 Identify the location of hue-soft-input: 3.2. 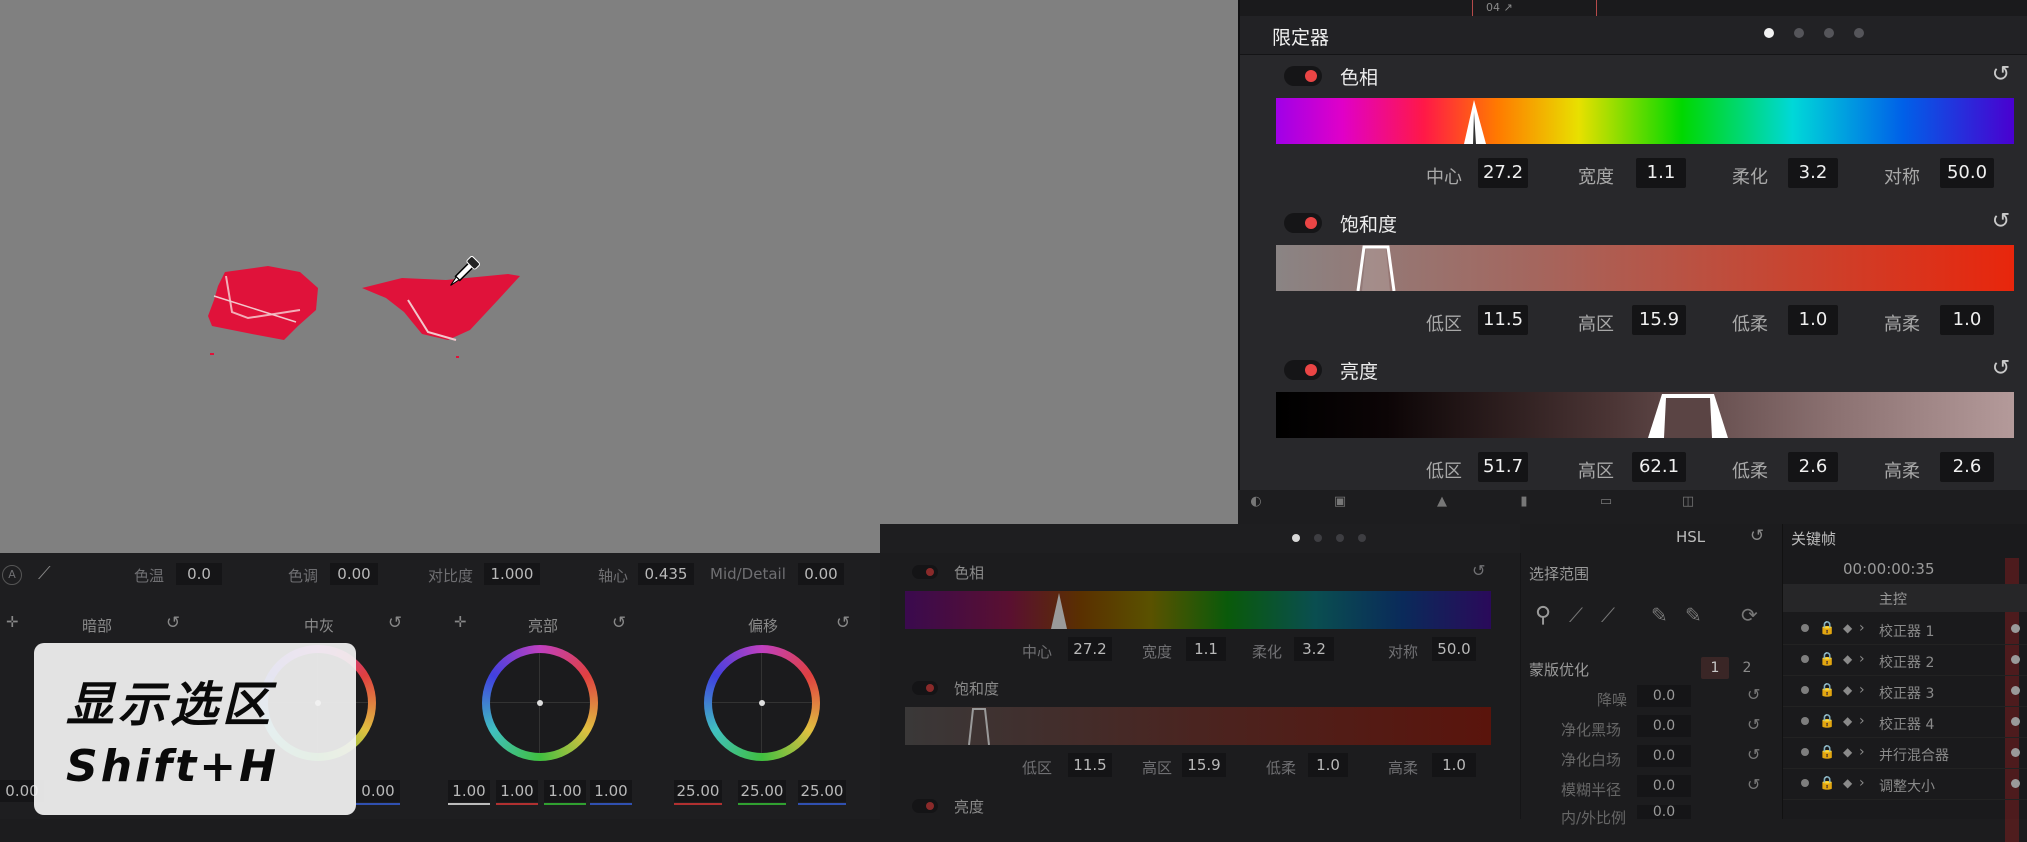
(1813, 173).